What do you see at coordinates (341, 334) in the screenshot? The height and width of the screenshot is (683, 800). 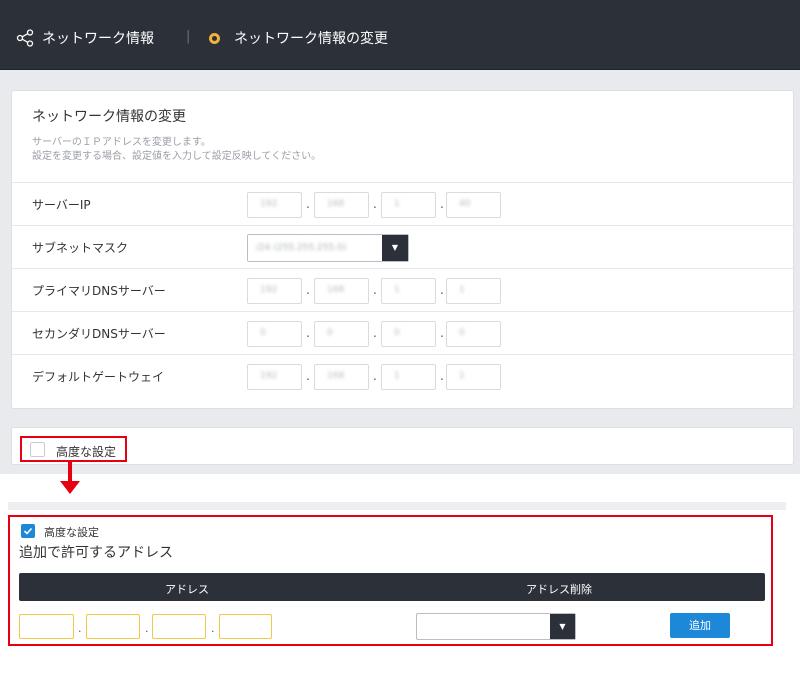 I see `secondary-dns-octet-2: 0` at bounding box center [341, 334].